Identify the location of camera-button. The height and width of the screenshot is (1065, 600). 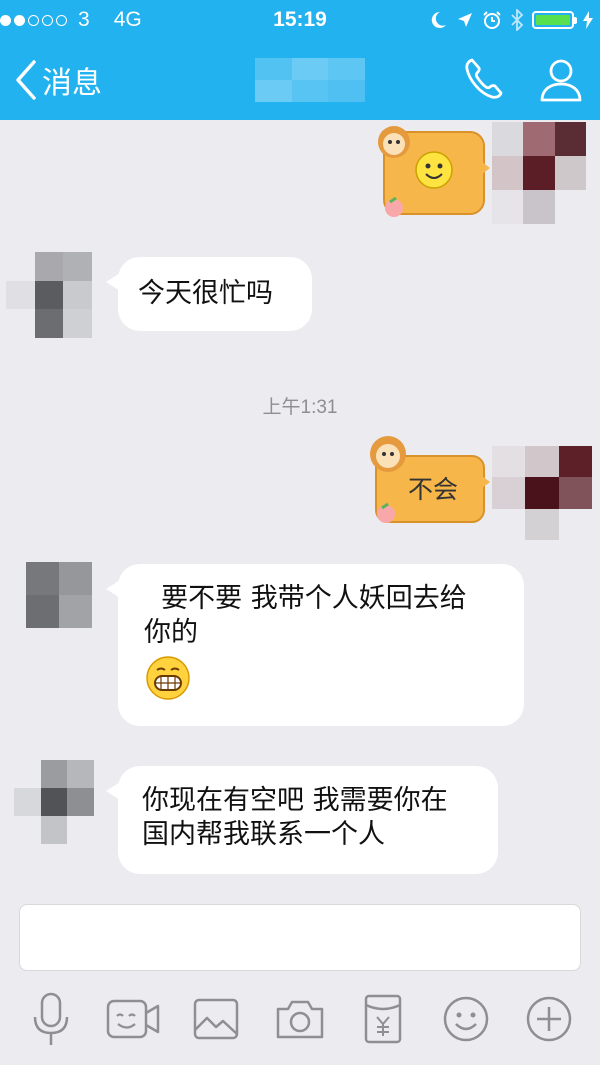
(300, 1019).